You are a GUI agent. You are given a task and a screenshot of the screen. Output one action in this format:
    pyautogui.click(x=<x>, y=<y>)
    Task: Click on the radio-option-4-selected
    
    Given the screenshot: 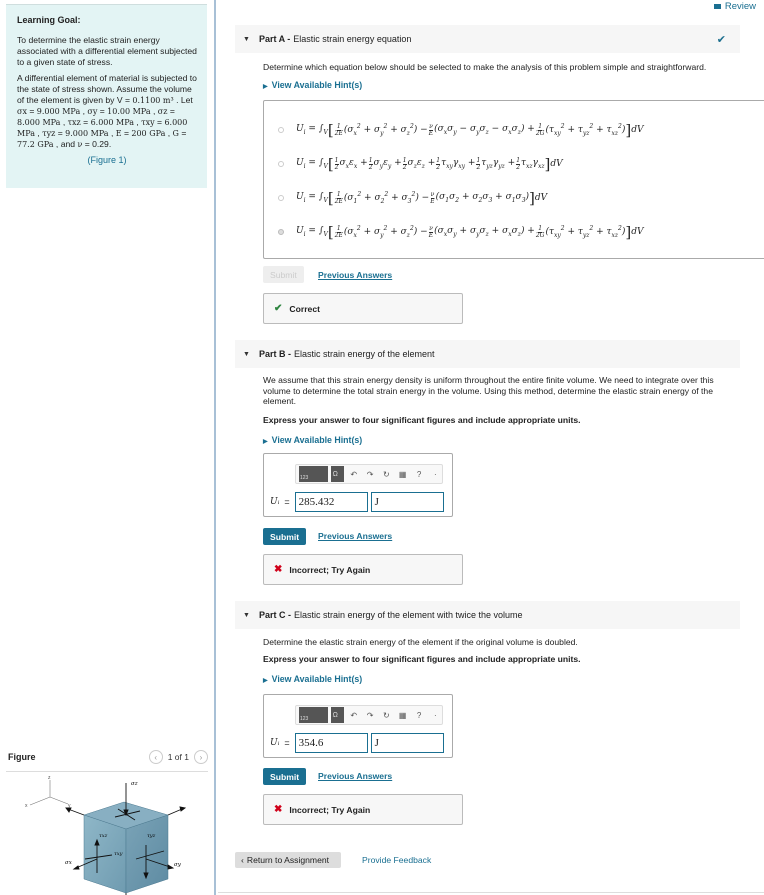 What is the action you would take?
    pyautogui.click(x=281, y=232)
    